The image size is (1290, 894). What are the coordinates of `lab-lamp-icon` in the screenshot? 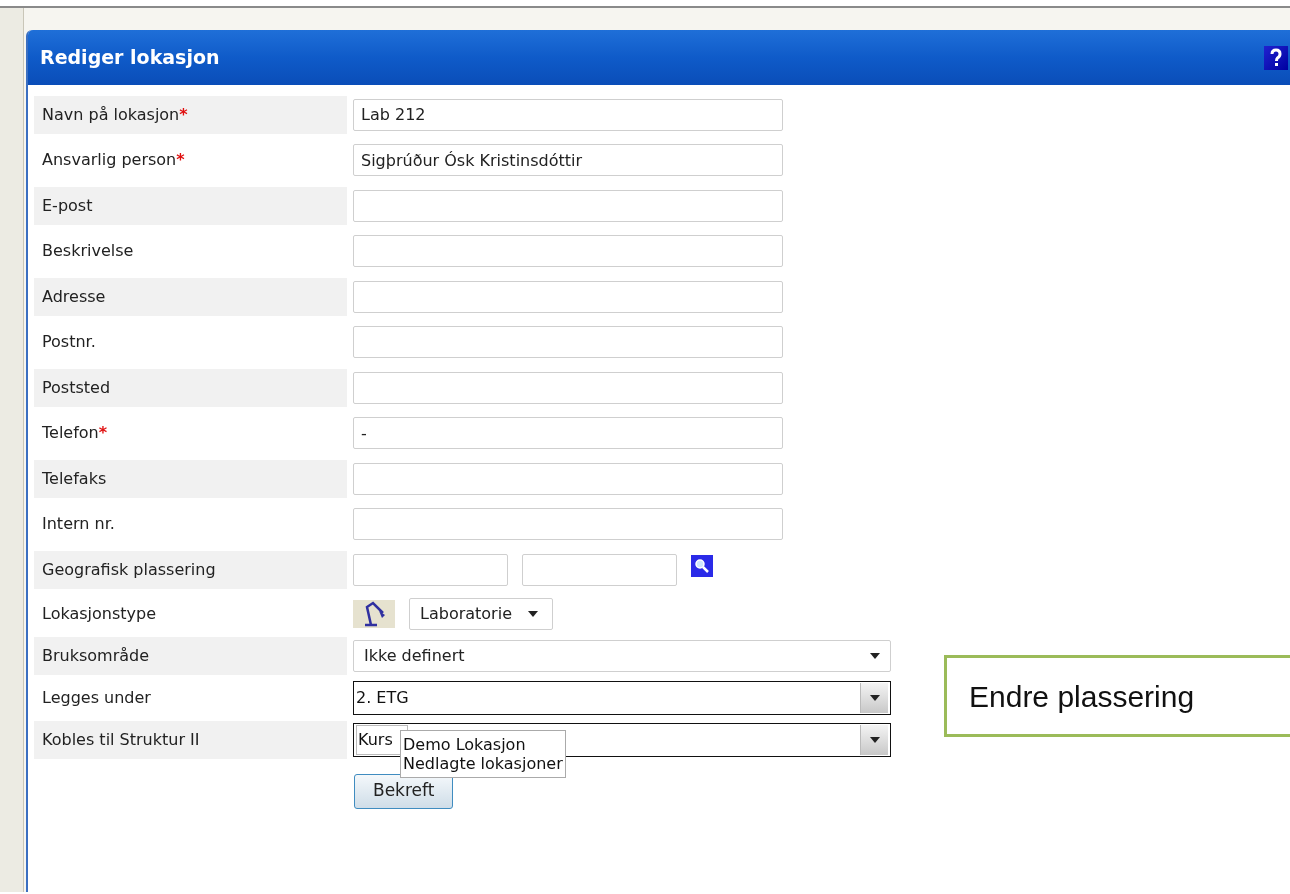 It's located at (374, 613).